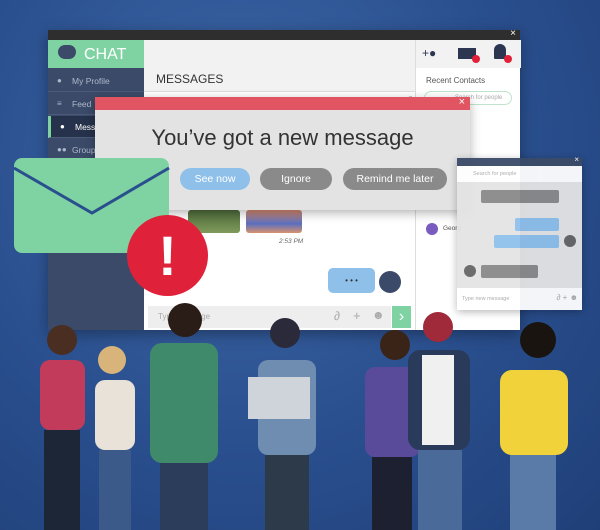  I want to click on logo-text: CHAT, so click(105, 54).